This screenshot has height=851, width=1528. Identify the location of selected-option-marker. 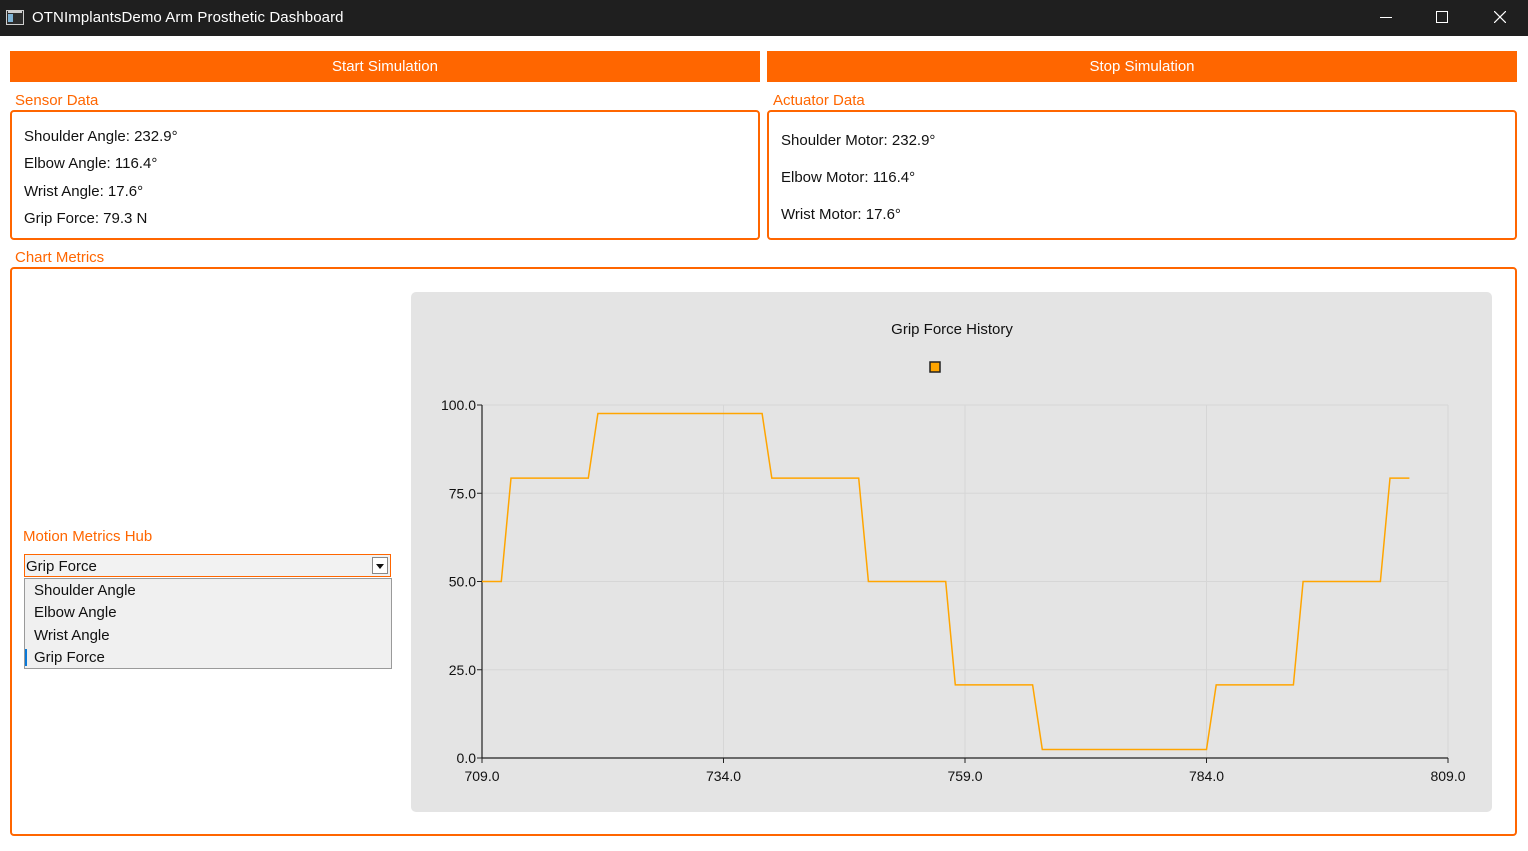
(26, 657).